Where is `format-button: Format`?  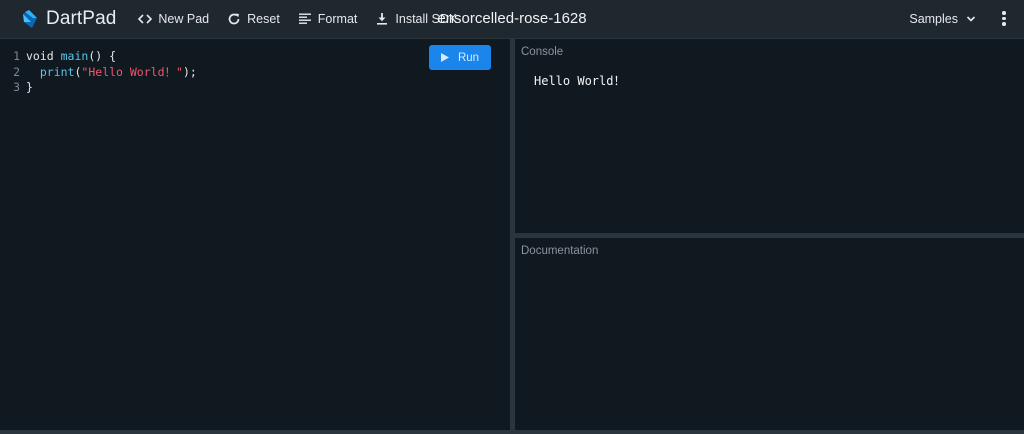 format-button: Format is located at coordinates (328, 19).